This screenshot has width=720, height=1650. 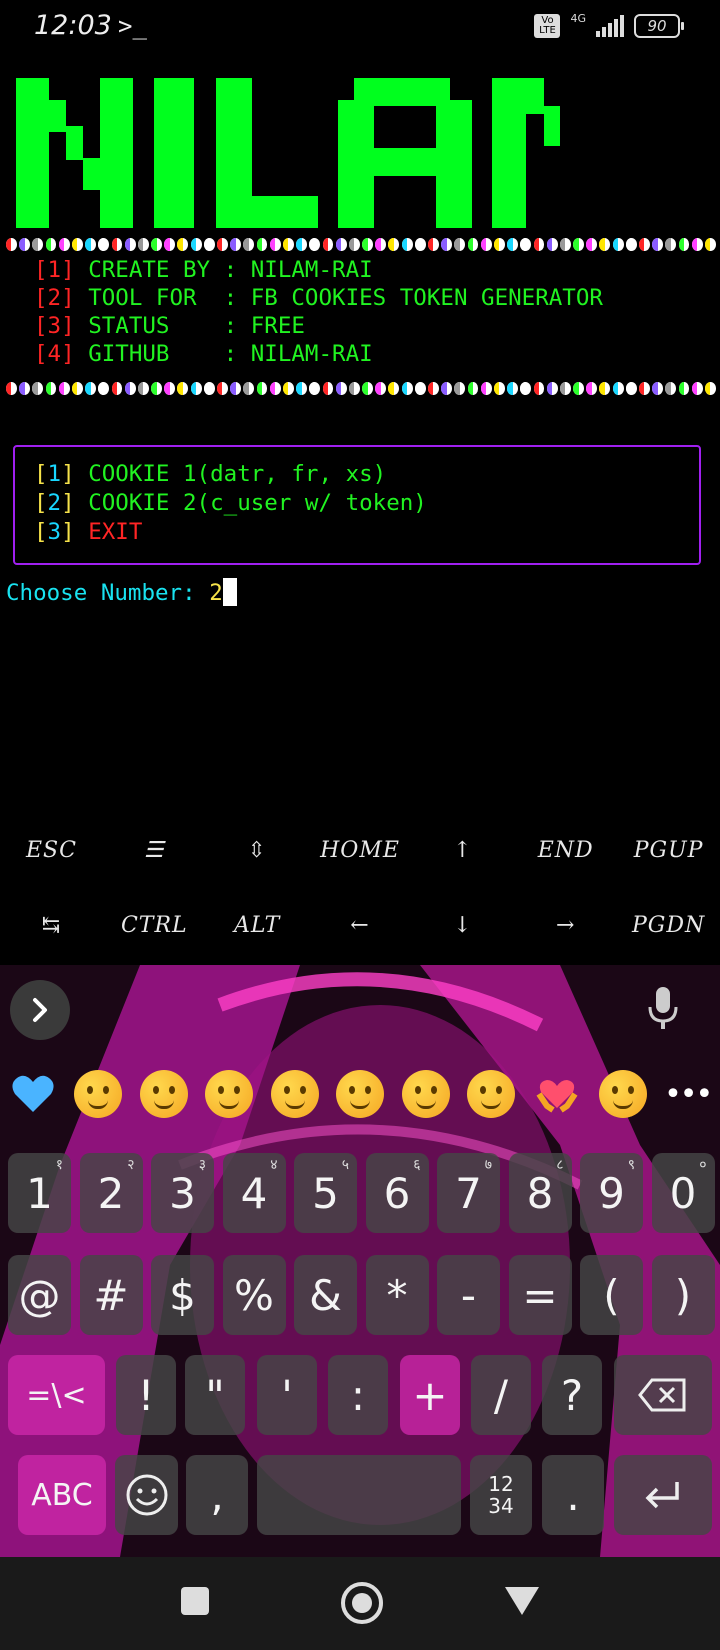 I want to click on extra-key-symbol: ⇳, so click(x=257, y=850).